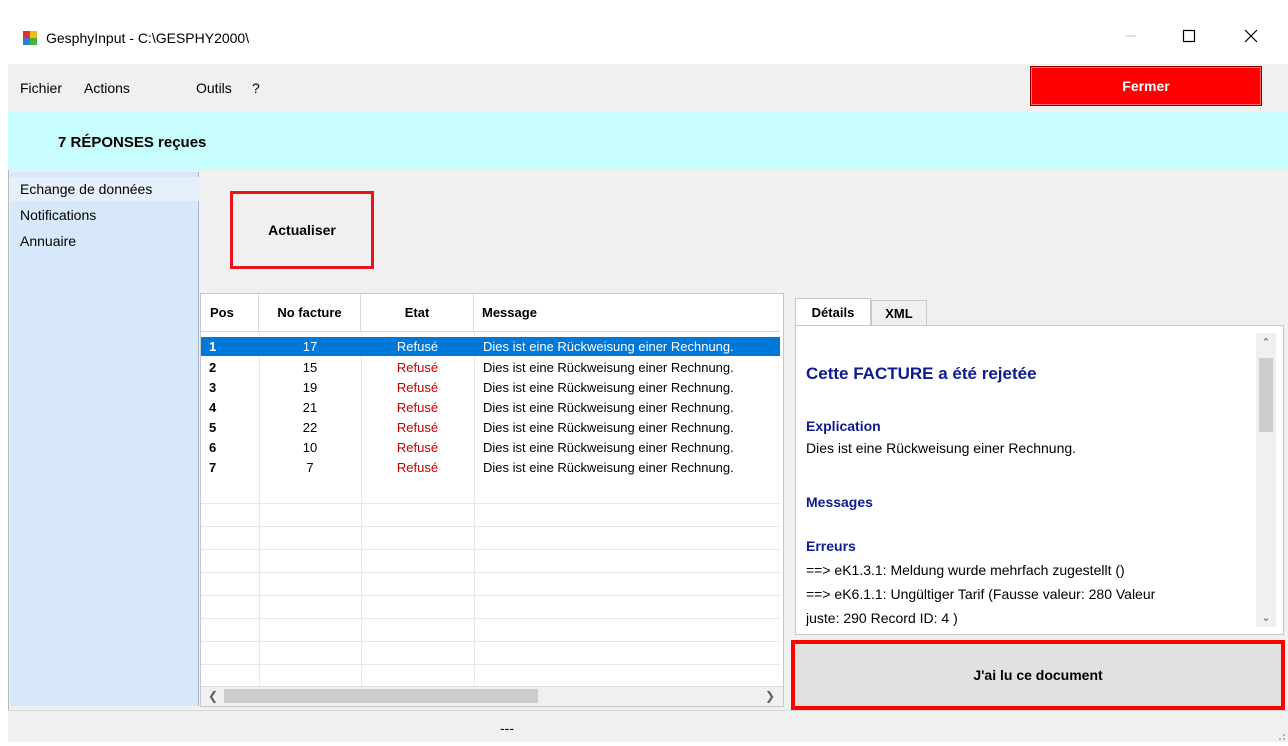 This screenshot has width=1288, height=746. Describe the element at coordinates (1266, 342) in the screenshot. I see `scroll-up-icon: ⌃` at that location.